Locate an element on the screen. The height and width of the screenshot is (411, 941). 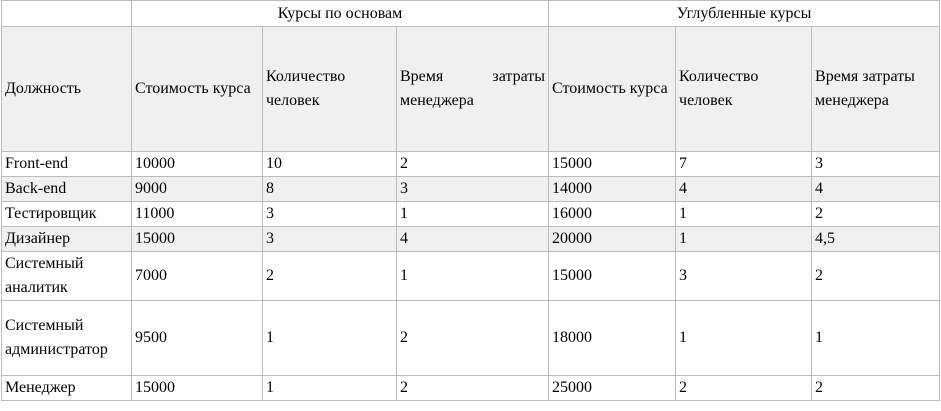
cell-basic-time: 4 is located at coordinates (472, 239).